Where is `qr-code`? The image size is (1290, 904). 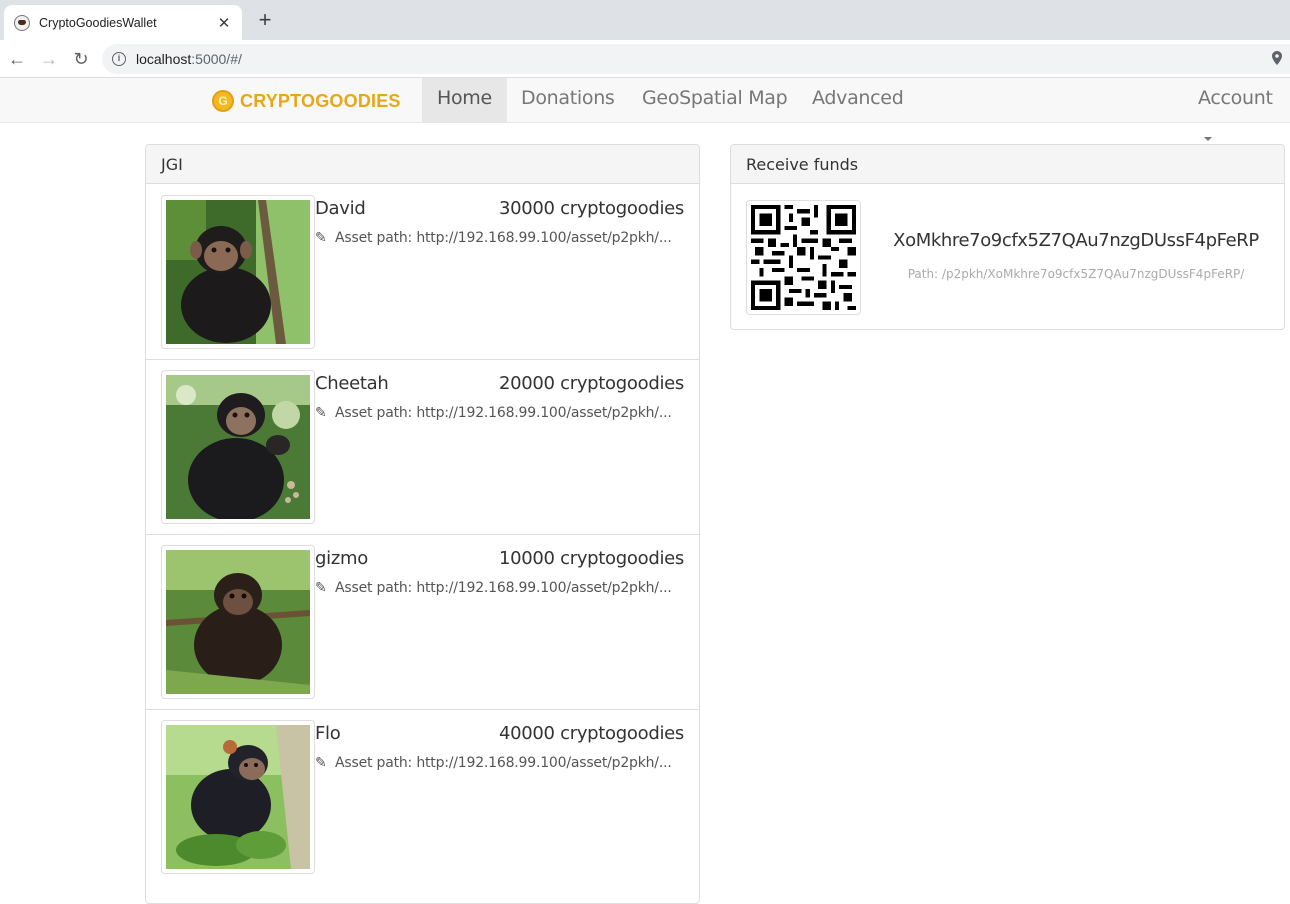
qr-code is located at coordinates (803, 257).